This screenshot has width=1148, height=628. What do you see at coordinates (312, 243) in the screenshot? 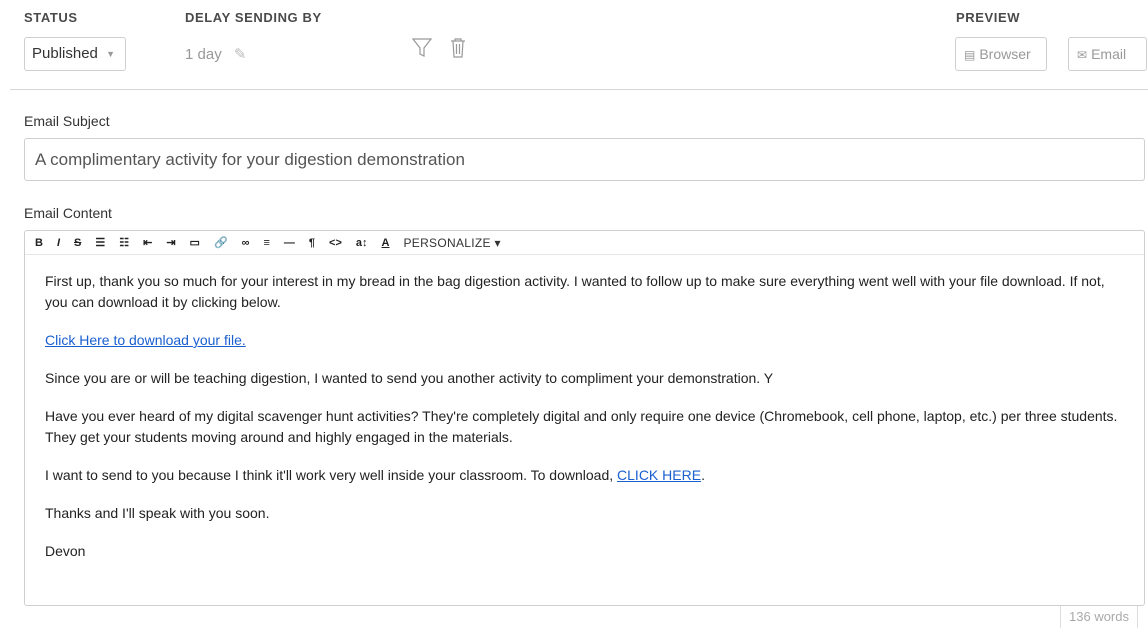
I see `paragraph-icon: ¶` at bounding box center [312, 243].